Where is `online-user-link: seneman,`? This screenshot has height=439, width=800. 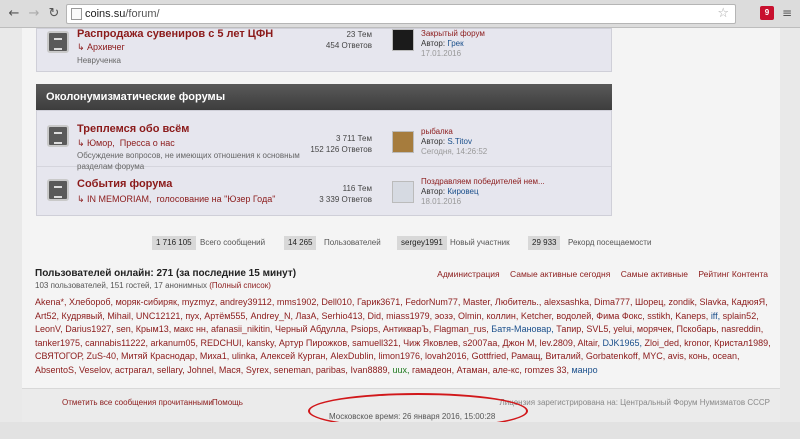 online-user-link: seneman, is located at coordinates (294, 370).